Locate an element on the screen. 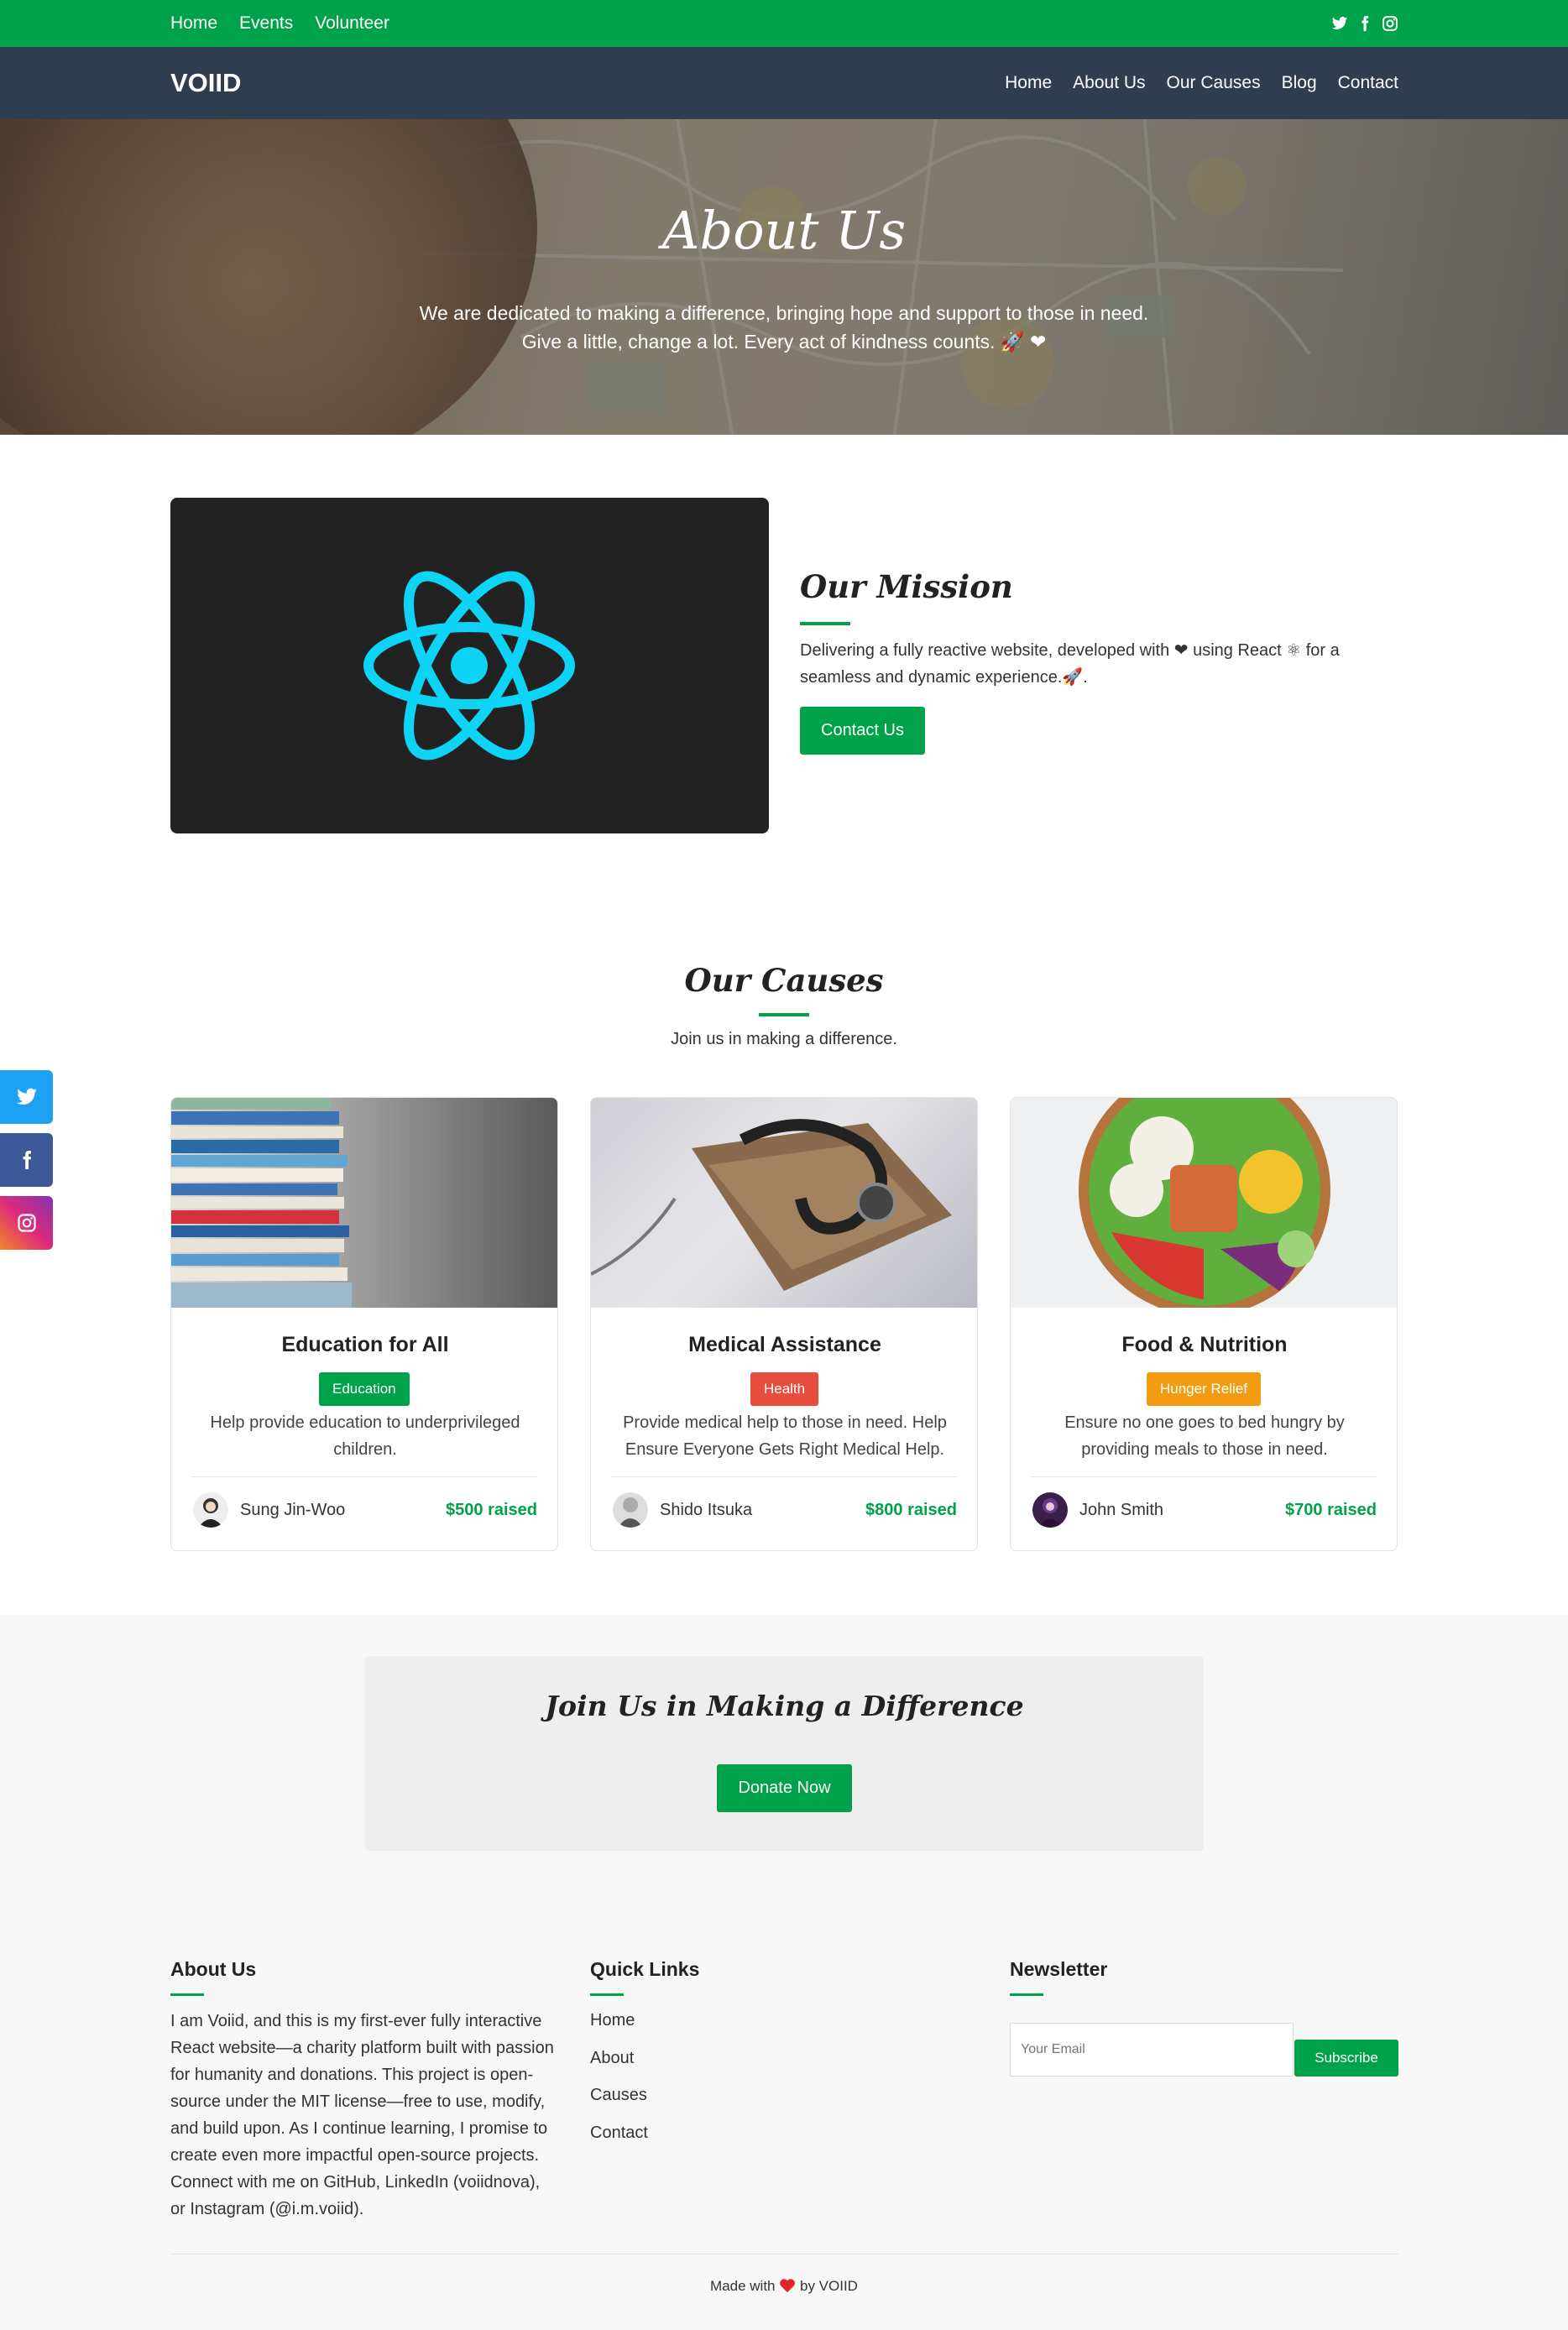  newsletter-email-input is located at coordinates (1152, 2050).